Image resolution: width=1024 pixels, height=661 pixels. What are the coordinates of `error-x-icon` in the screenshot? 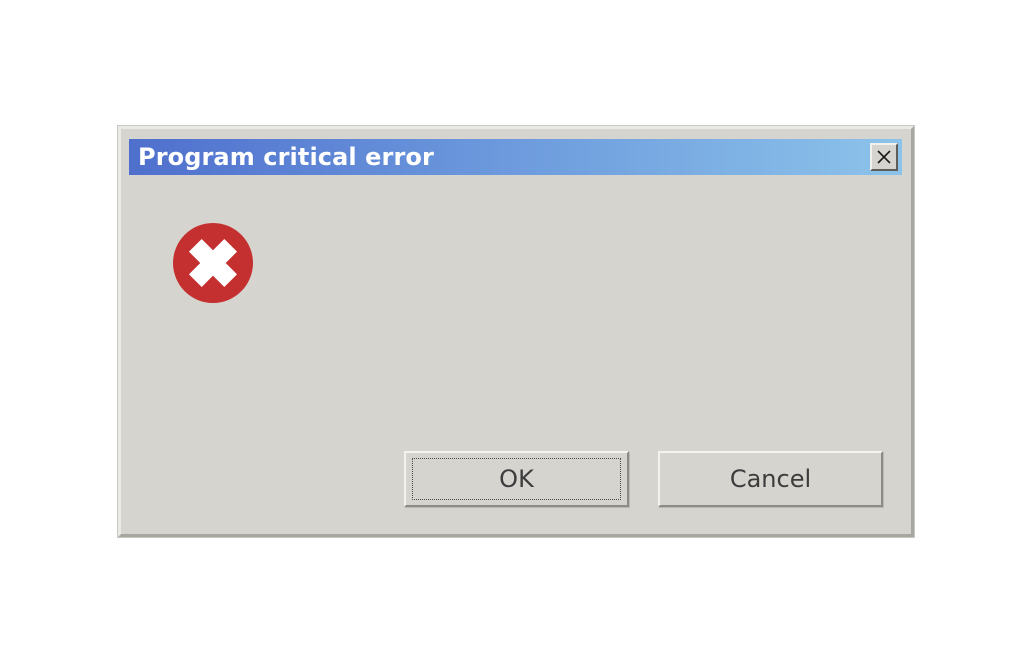 It's located at (213, 263).